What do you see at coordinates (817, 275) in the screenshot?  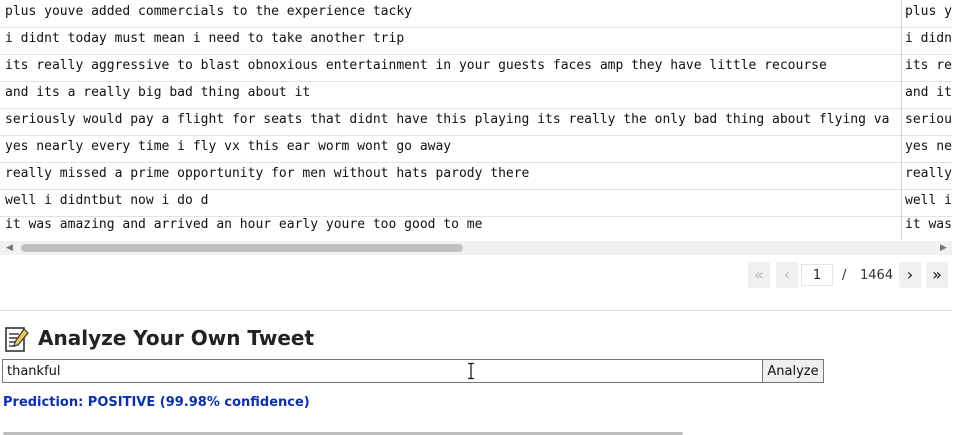 I see `page-number-input` at bounding box center [817, 275].